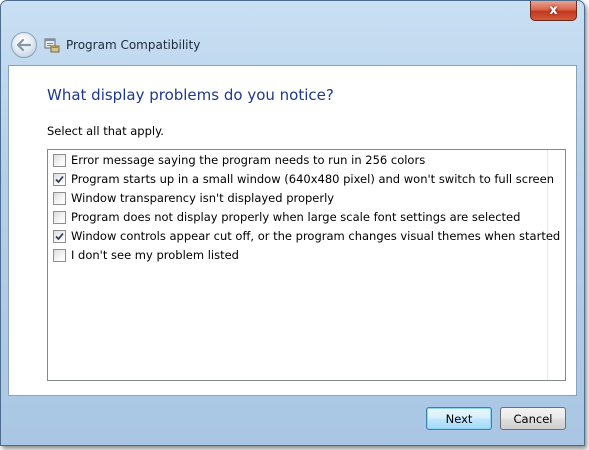 The width and height of the screenshot is (589, 450). I want to click on checkbox-window-controls, so click(59, 236).